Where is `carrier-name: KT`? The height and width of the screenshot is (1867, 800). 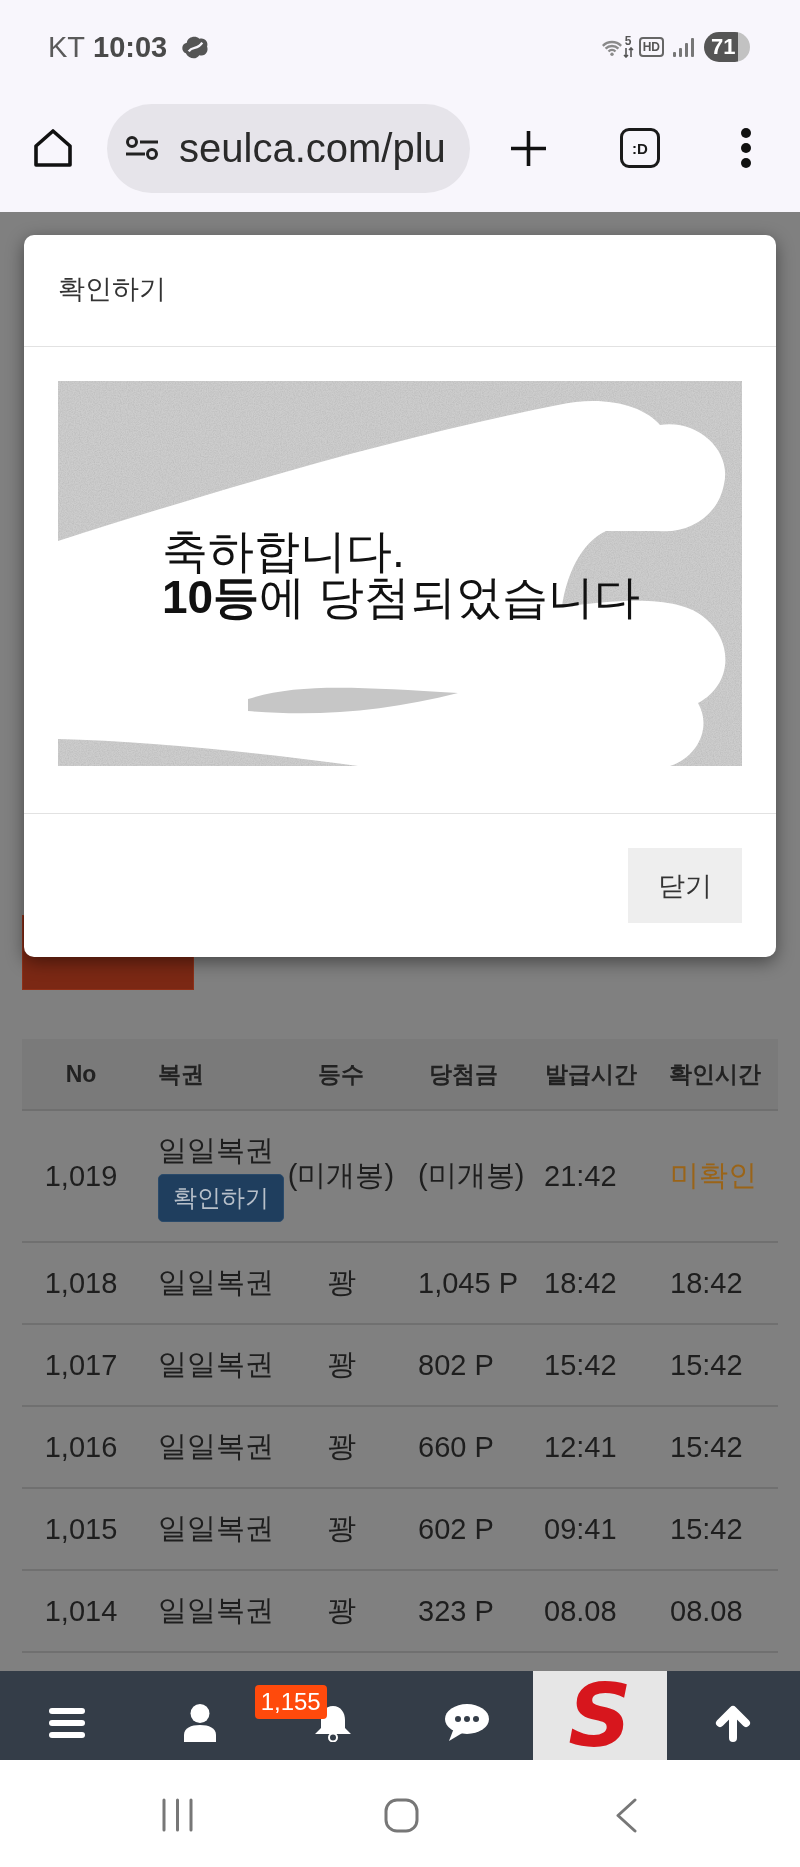 carrier-name: KT is located at coordinates (67, 47).